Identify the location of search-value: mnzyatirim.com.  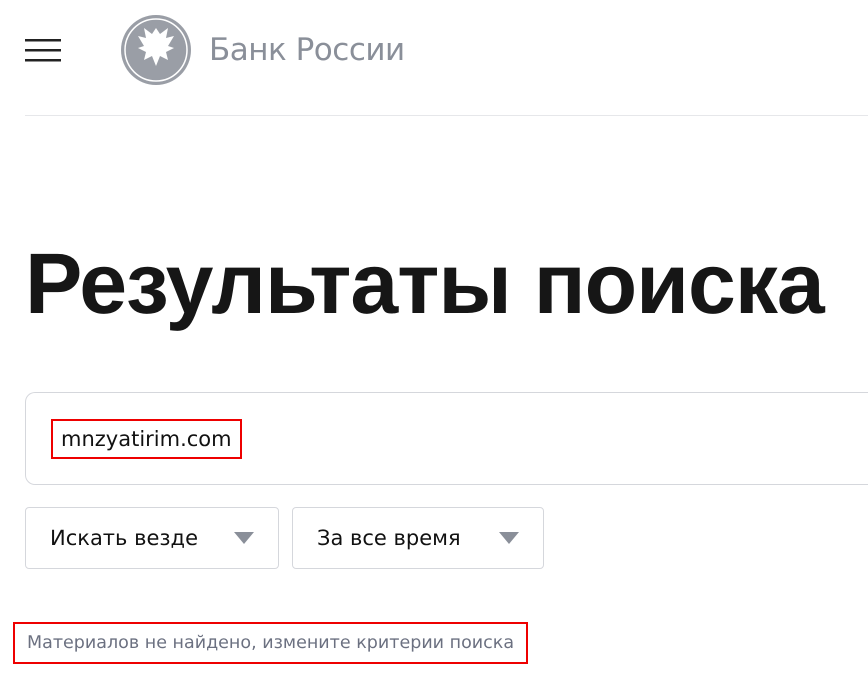
(146, 438).